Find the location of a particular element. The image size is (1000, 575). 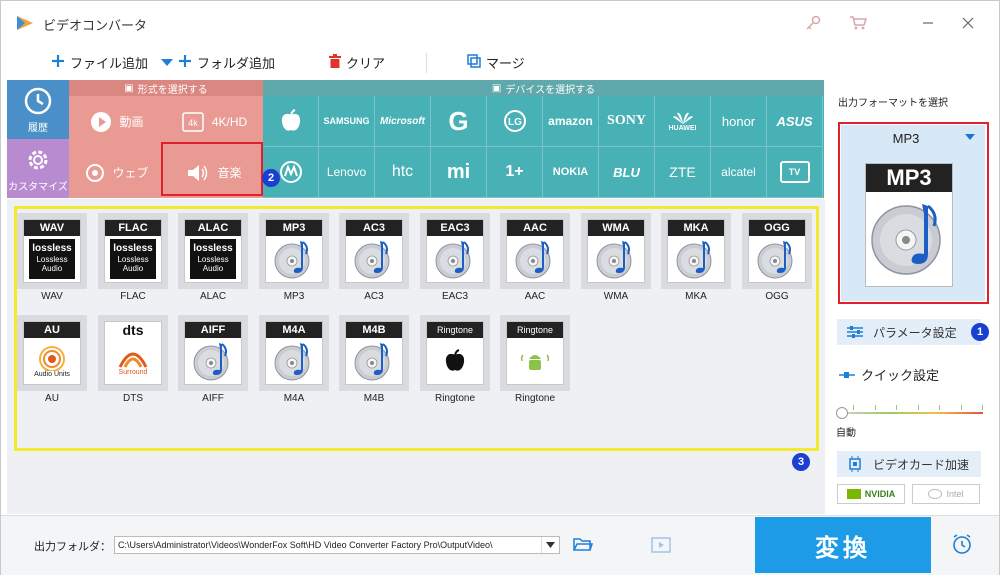

format-tile: M4A is located at coordinates (294, 353).